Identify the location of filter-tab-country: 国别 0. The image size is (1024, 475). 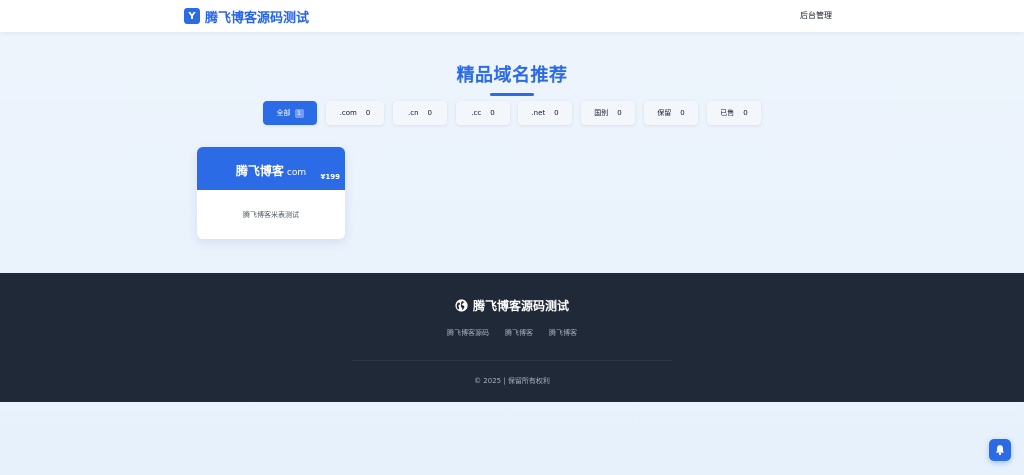
(608, 113).